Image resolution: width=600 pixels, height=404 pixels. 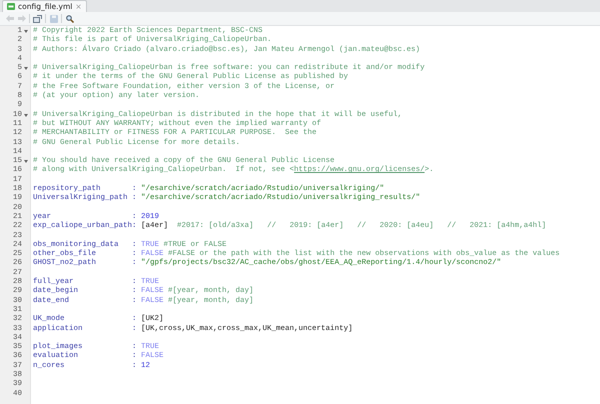 What do you see at coordinates (11, 6) in the screenshot?
I see `file-icon` at bounding box center [11, 6].